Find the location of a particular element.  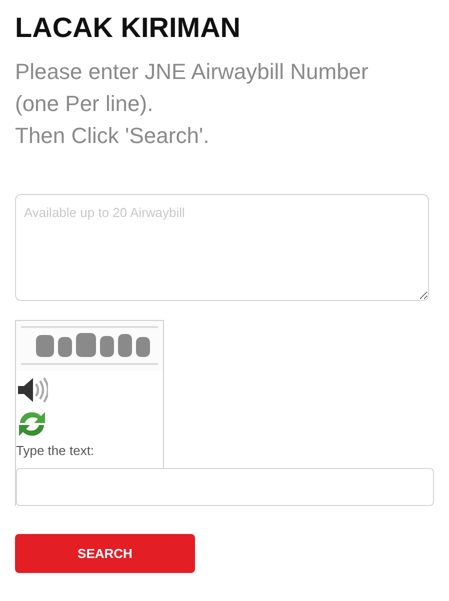

speaker-icon is located at coordinates (32, 390).